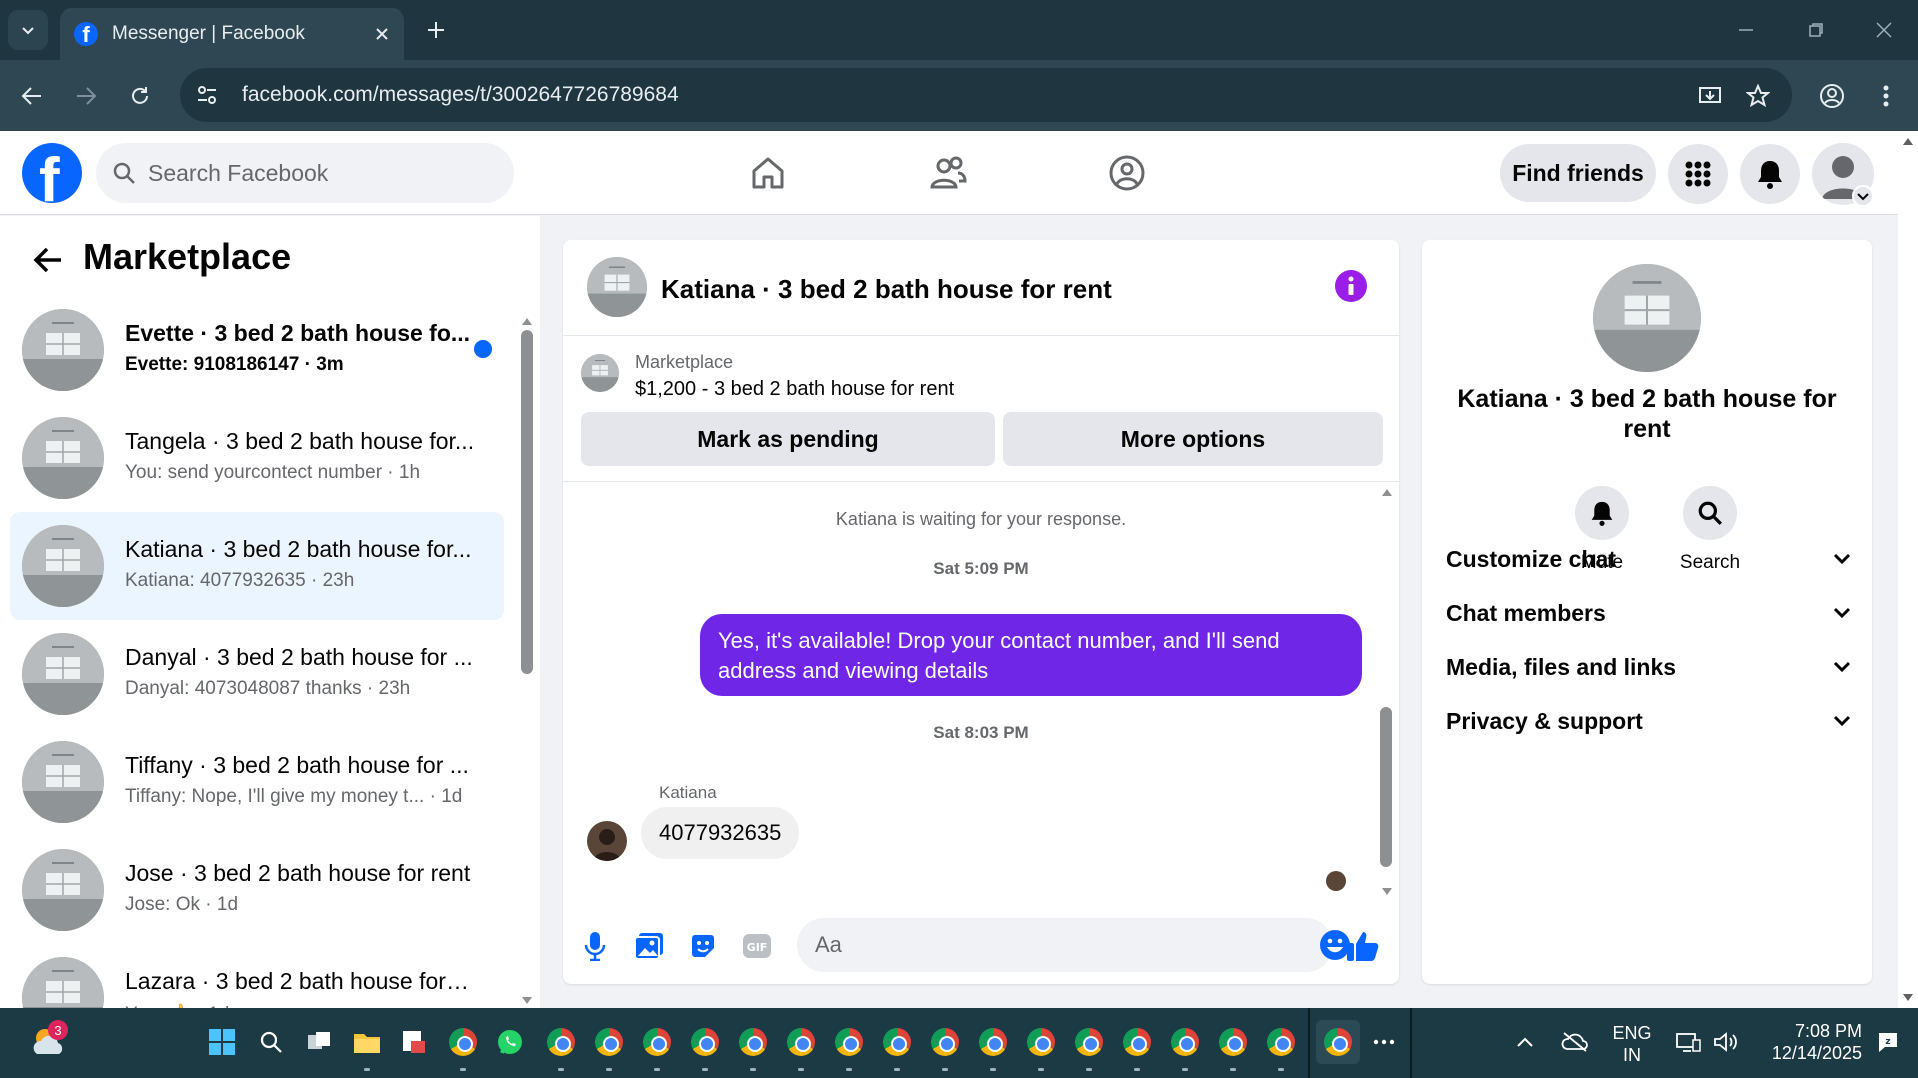 Image resolution: width=1918 pixels, height=1078 pixels. Describe the element at coordinates (313, 173) in the screenshot. I see `search-input` at that location.